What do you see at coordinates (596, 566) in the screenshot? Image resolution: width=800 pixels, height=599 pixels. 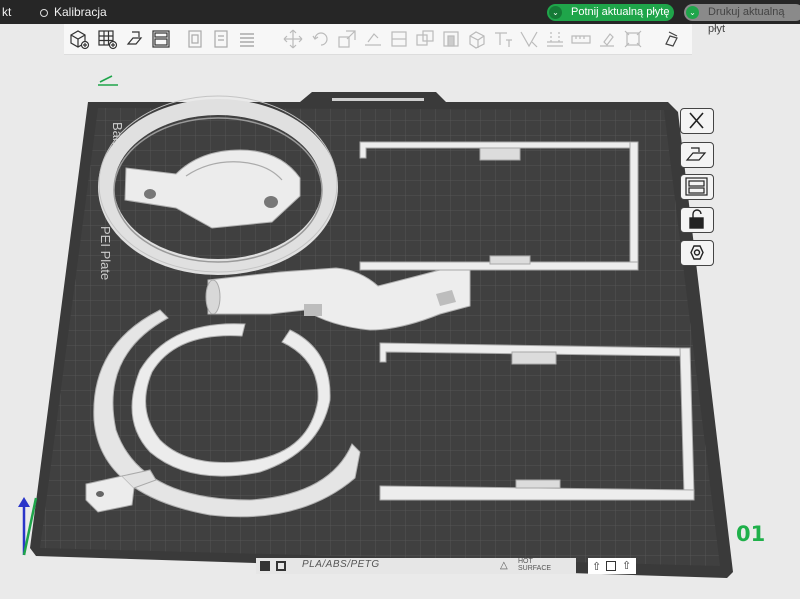 I see `home-icon: ⇧` at bounding box center [596, 566].